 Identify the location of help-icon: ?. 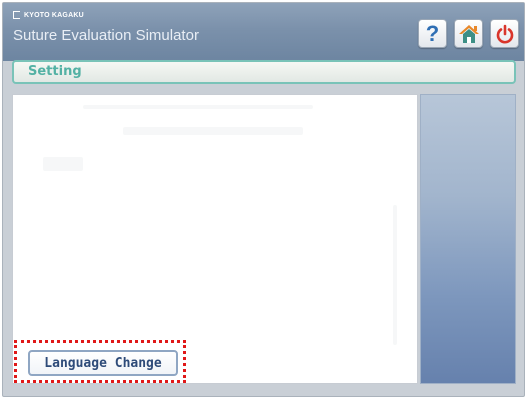
(432, 33).